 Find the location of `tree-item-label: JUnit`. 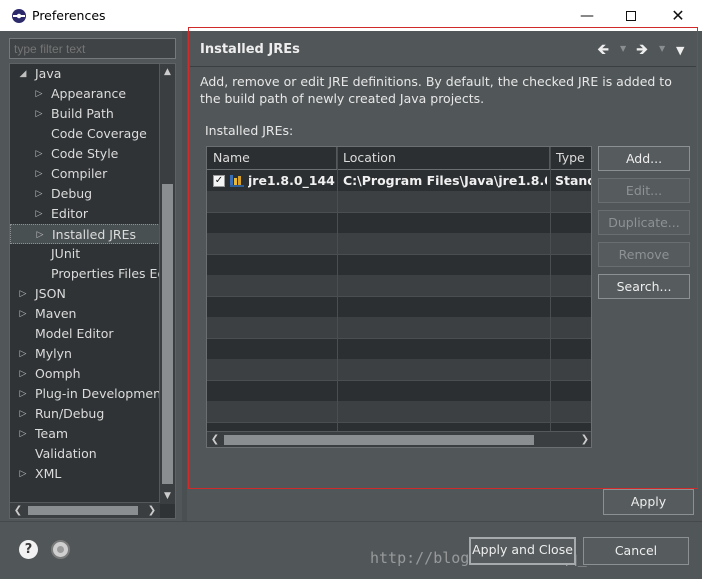

tree-item-label: JUnit is located at coordinates (66, 253).